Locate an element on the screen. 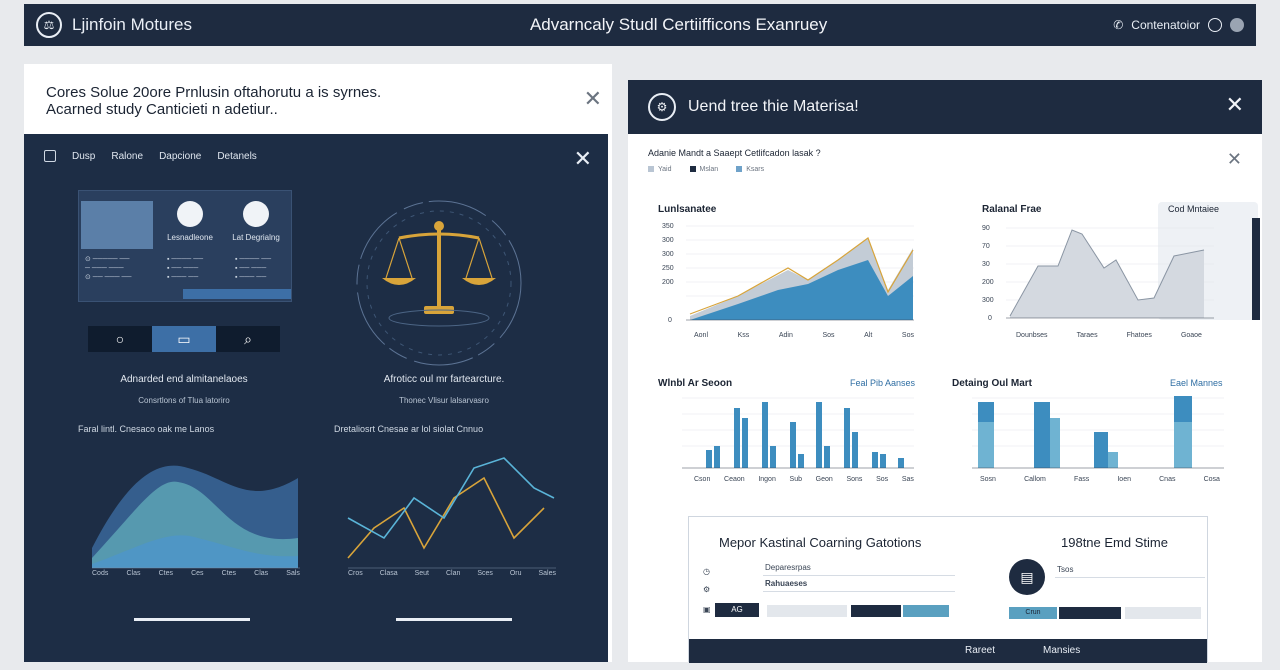 The height and width of the screenshot is (670, 1280). x-tick: Clasa is located at coordinates (388, 573).